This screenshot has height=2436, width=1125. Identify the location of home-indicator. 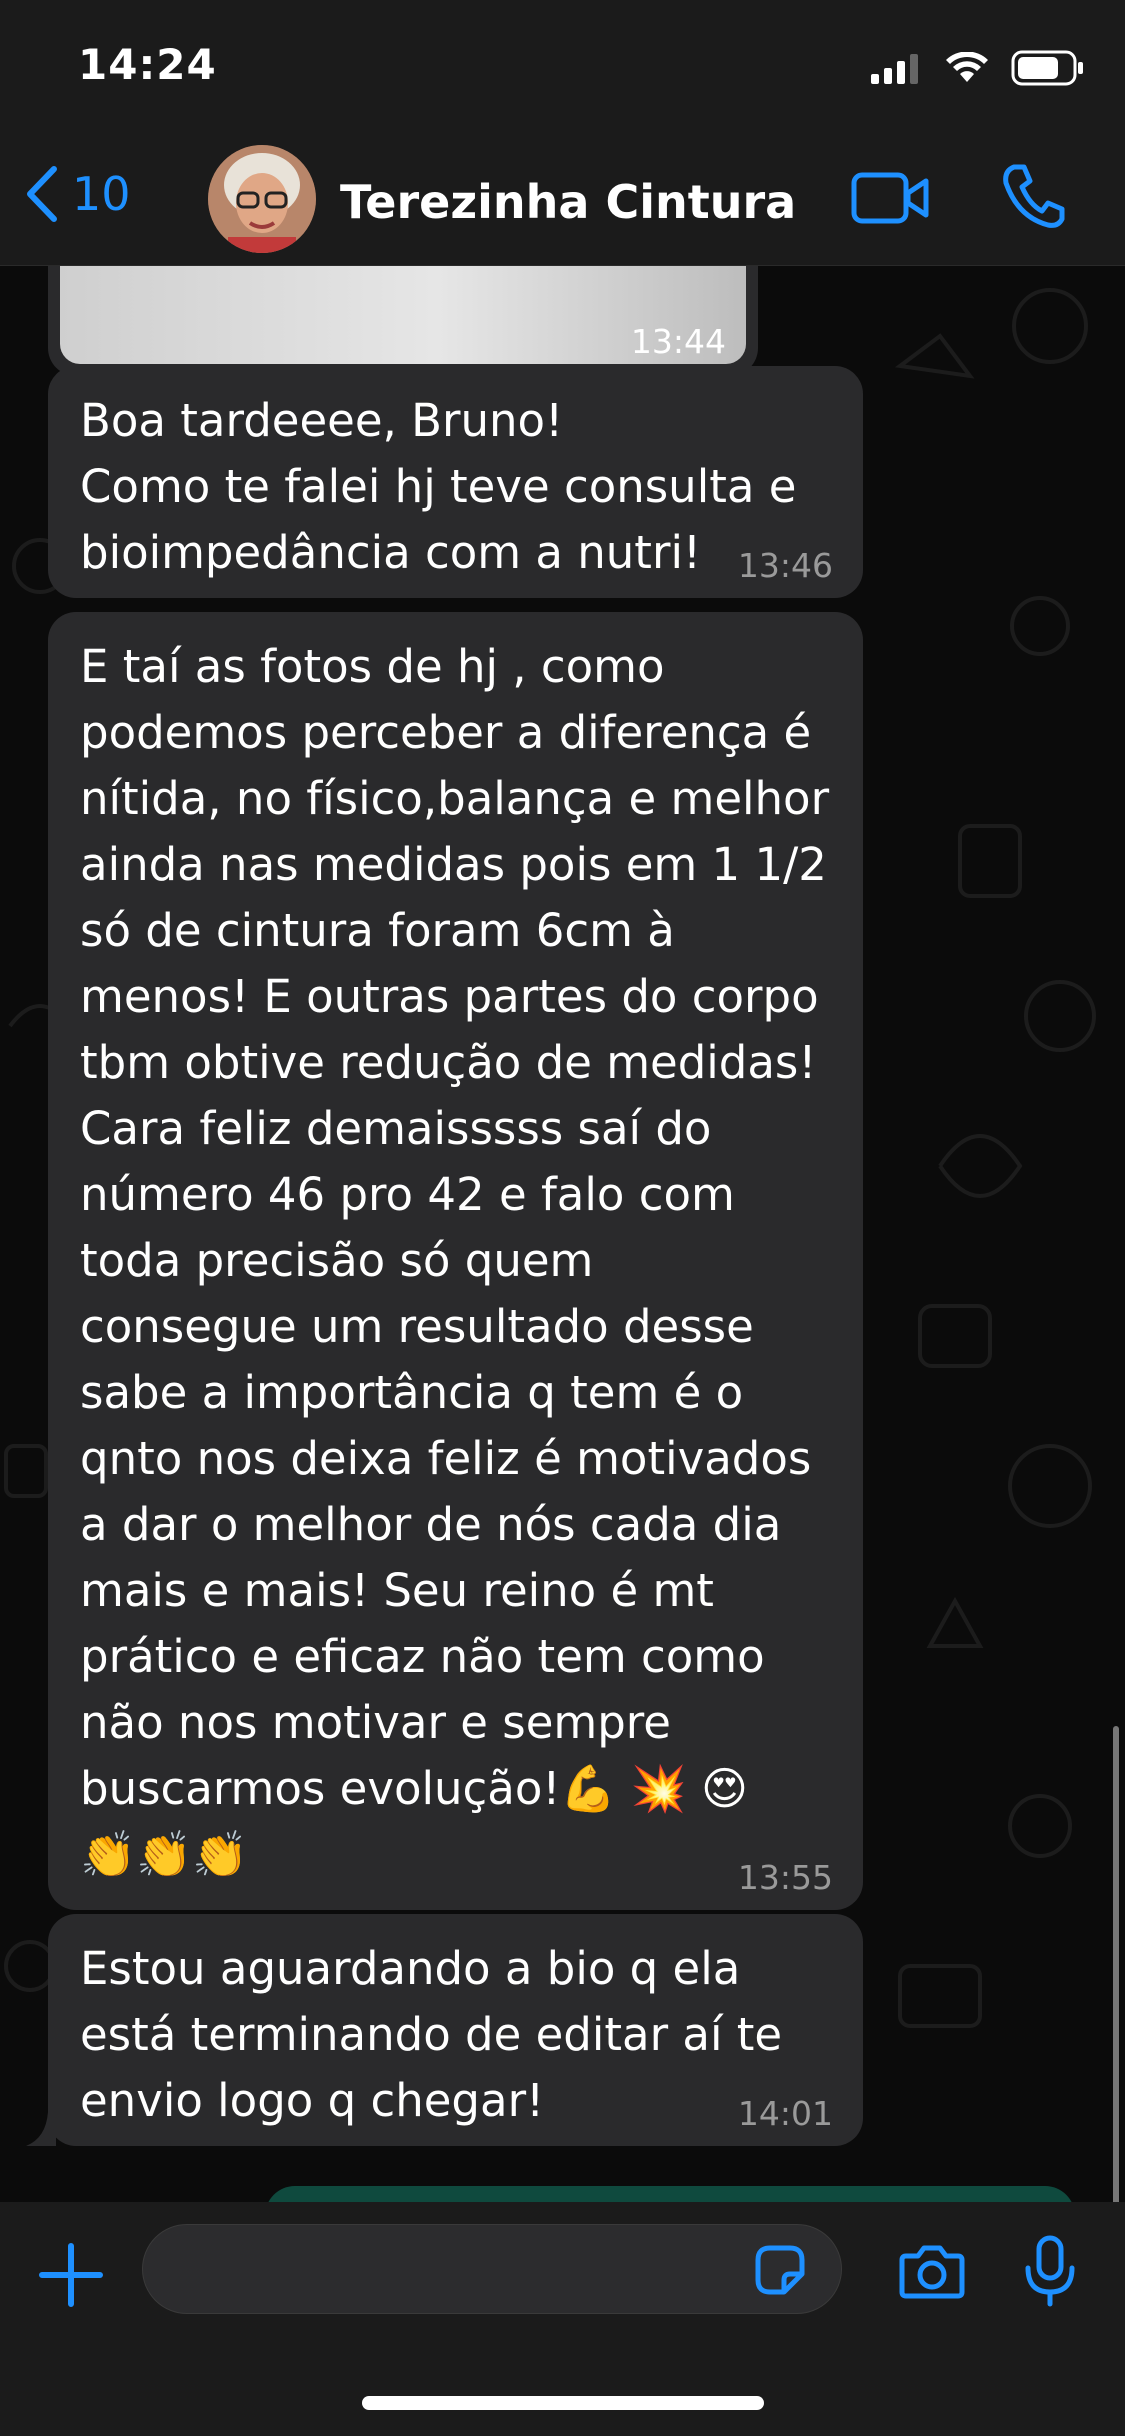
(563, 2403).